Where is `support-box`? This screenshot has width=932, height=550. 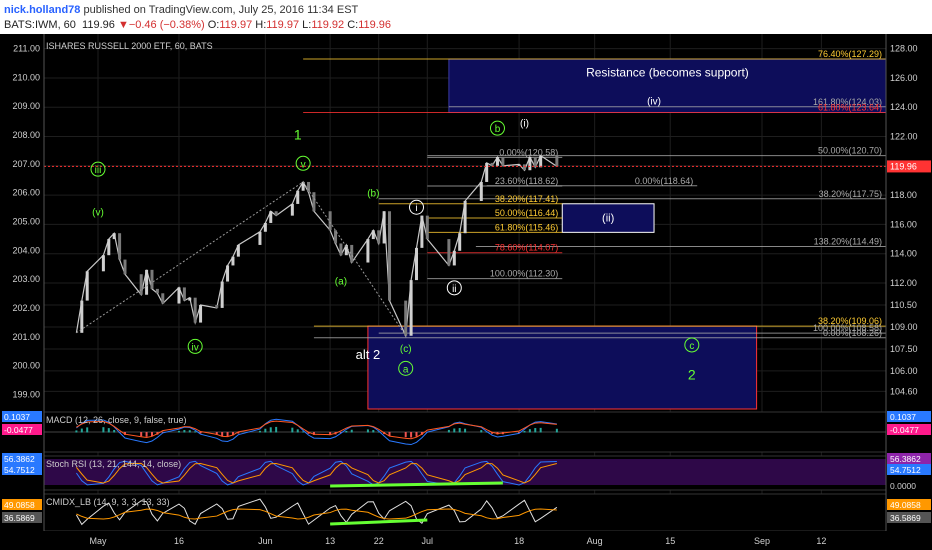 support-box is located at coordinates (562, 367).